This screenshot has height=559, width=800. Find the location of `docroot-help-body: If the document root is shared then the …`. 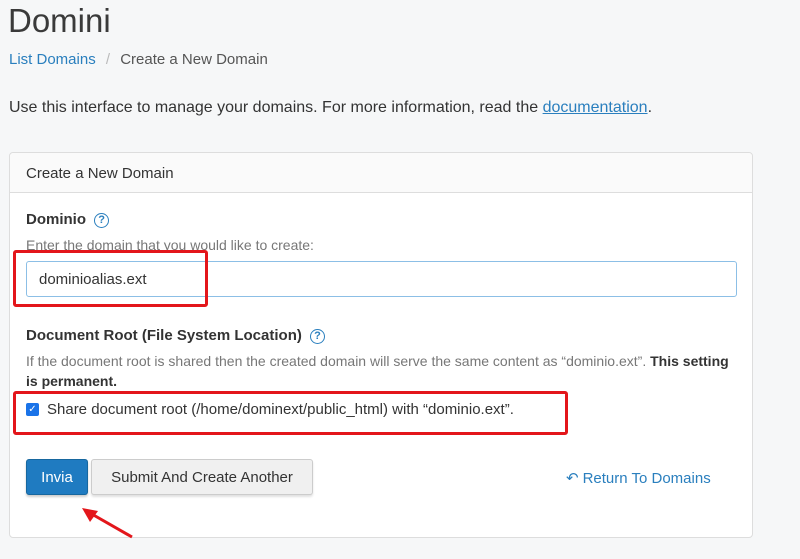

docroot-help-body: If the document root is shared then the … is located at coordinates (336, 361).